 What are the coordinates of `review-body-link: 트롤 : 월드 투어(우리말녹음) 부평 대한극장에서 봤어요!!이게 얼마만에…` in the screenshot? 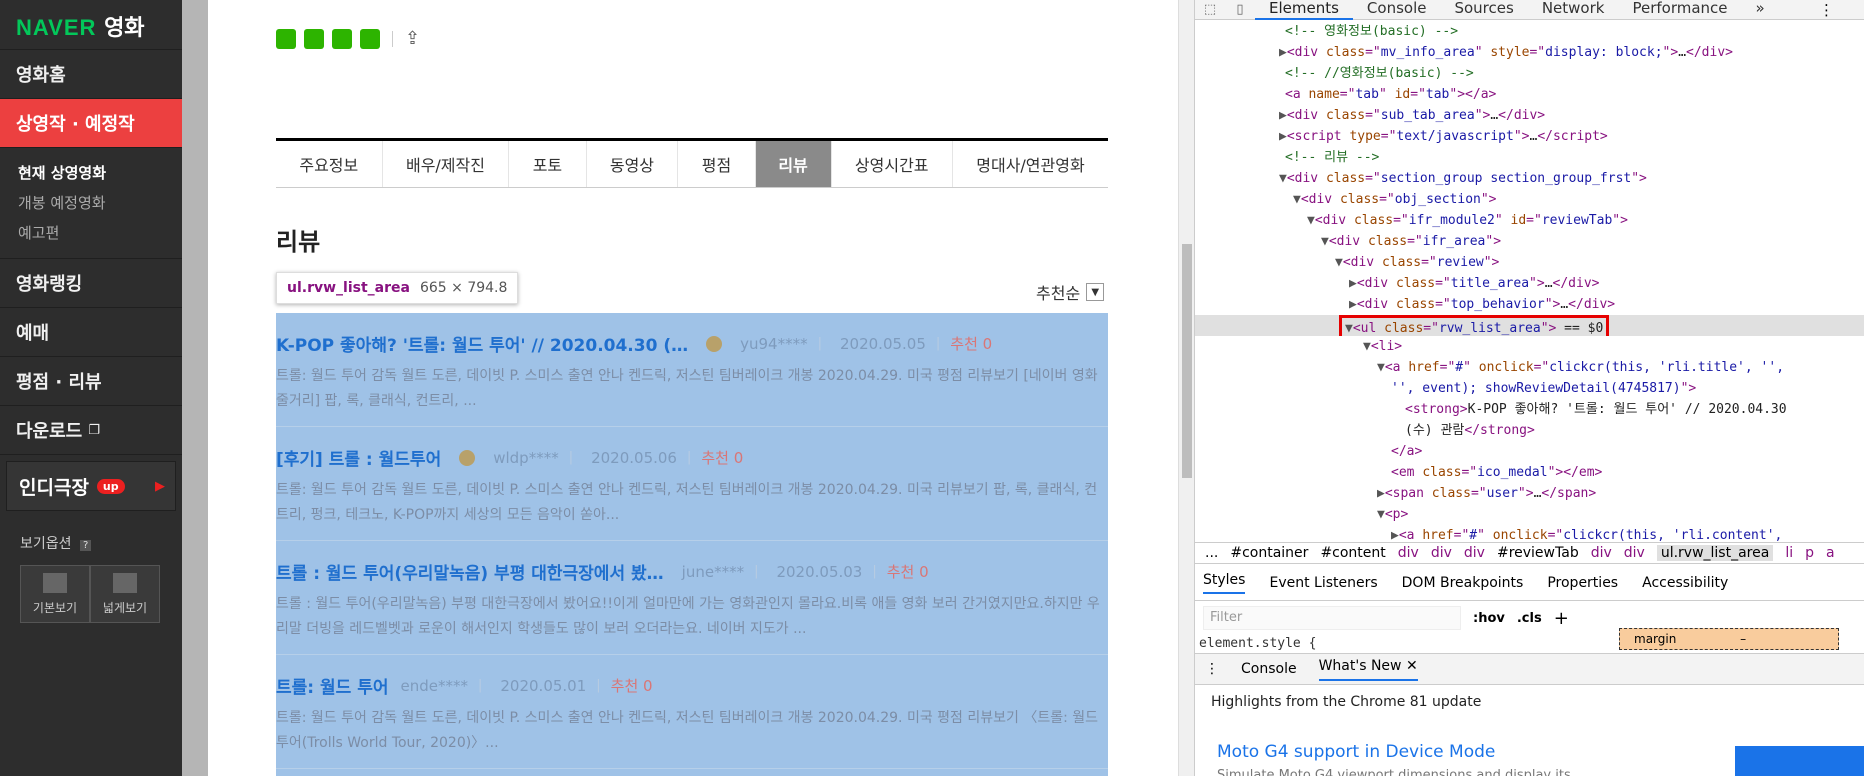 It's located at (692, 617).